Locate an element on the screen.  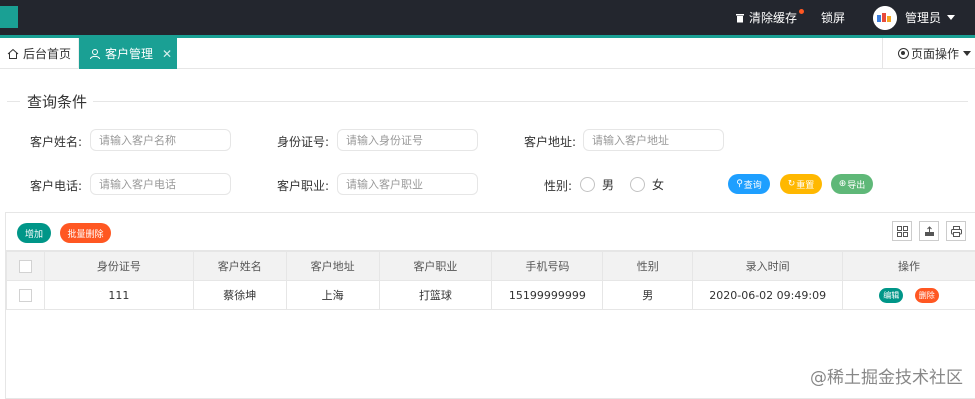
export-icon: ⊕ is located at coordinates (842, 184).